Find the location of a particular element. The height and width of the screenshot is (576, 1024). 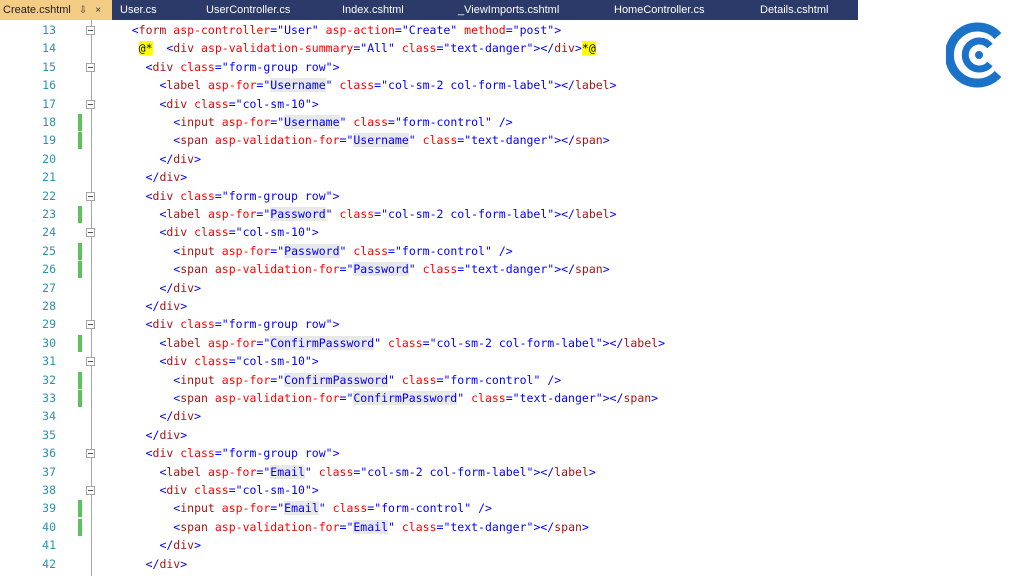

punctuation: < is located at coordinates (149, 66).